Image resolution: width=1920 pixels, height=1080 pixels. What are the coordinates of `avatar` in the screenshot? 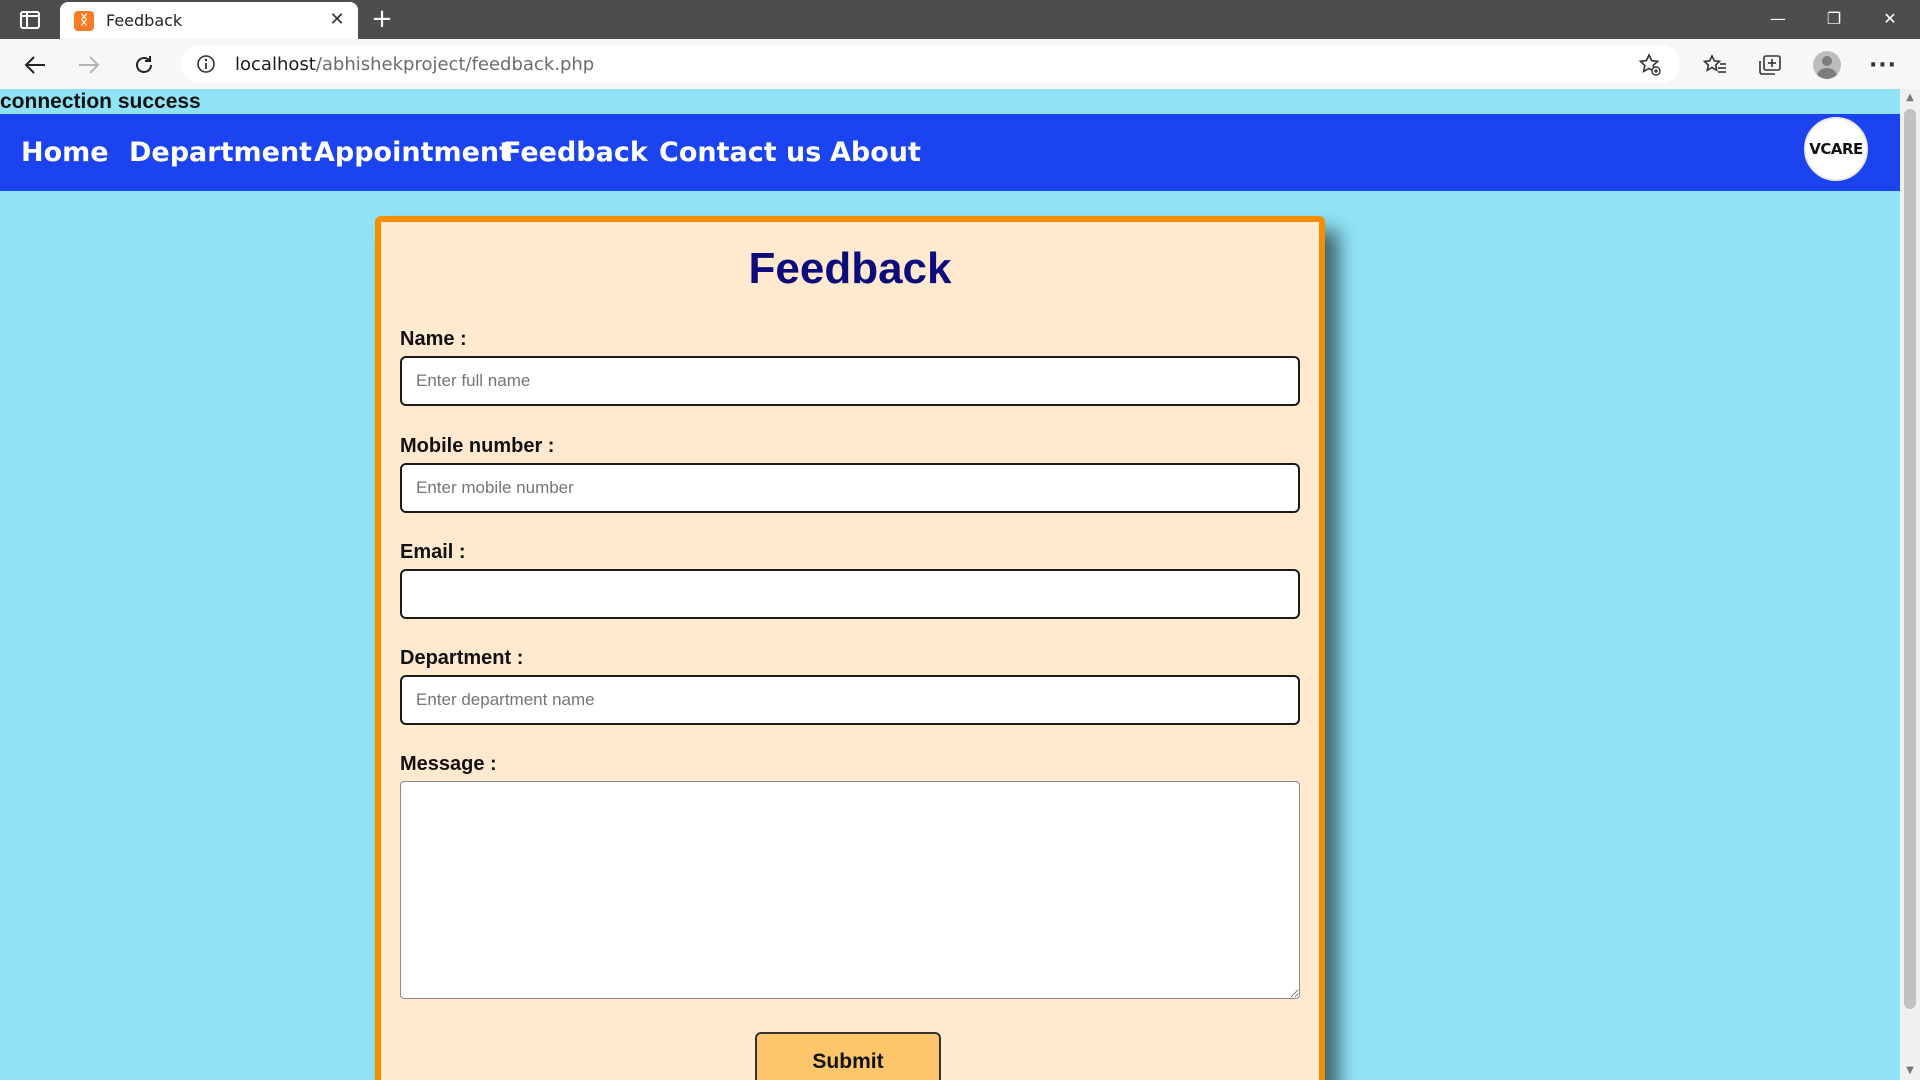 It's located at (1827, 65).